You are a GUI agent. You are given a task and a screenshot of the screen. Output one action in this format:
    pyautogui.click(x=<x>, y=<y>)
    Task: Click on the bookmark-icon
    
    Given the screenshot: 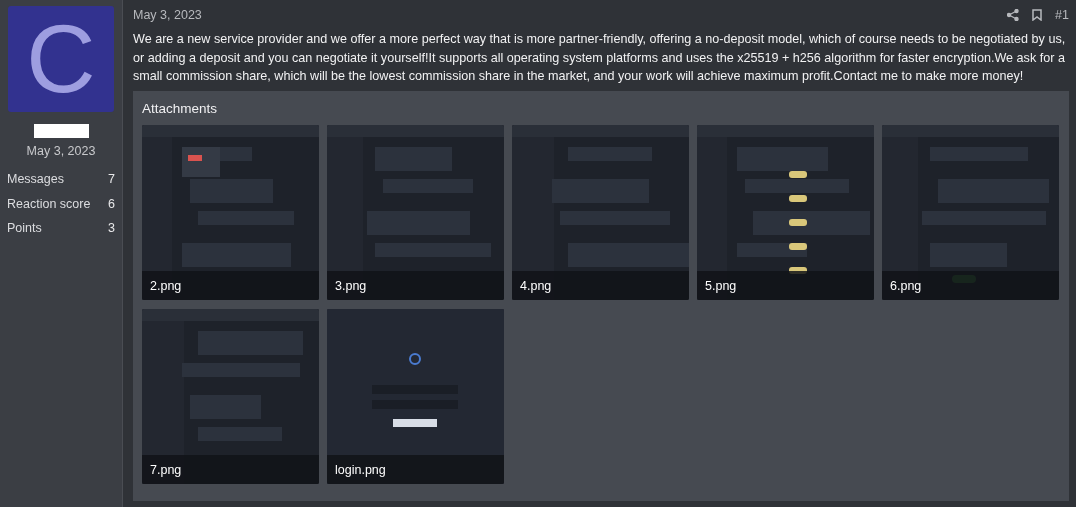 What is the action you would take?
    pyautogui.click(x=1037, y=15)
    